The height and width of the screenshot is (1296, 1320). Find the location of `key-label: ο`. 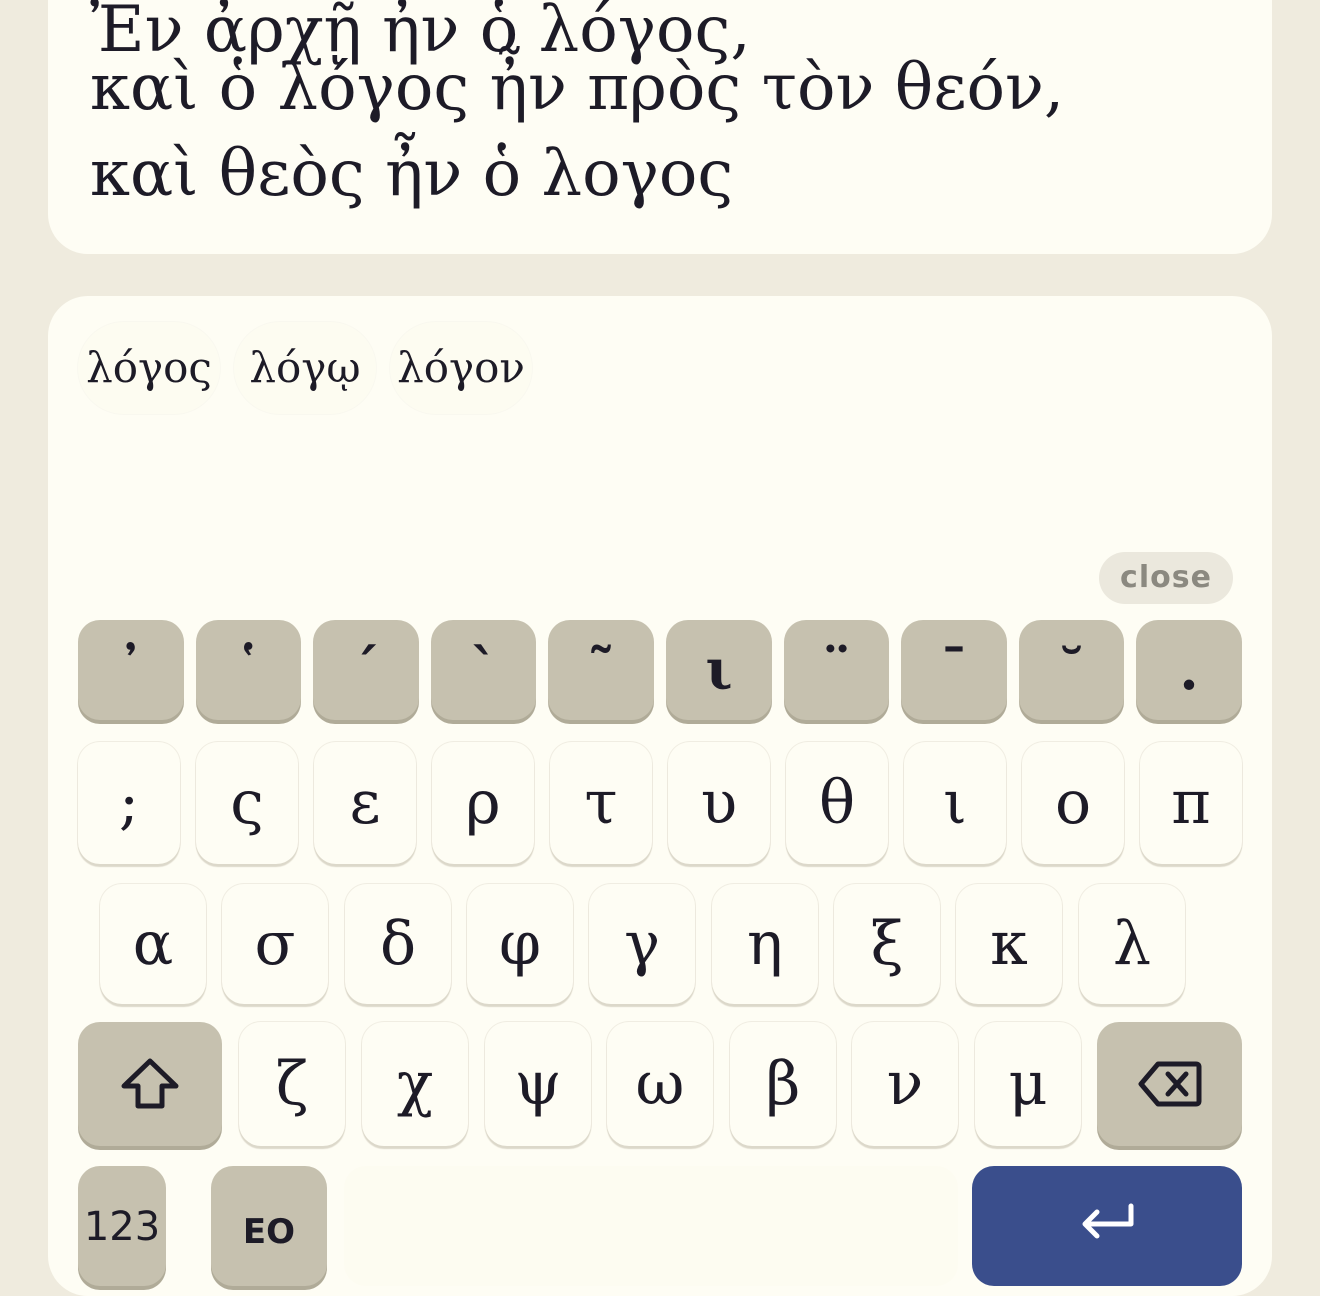

key-label: ο is located at coordinates (1073, 803).